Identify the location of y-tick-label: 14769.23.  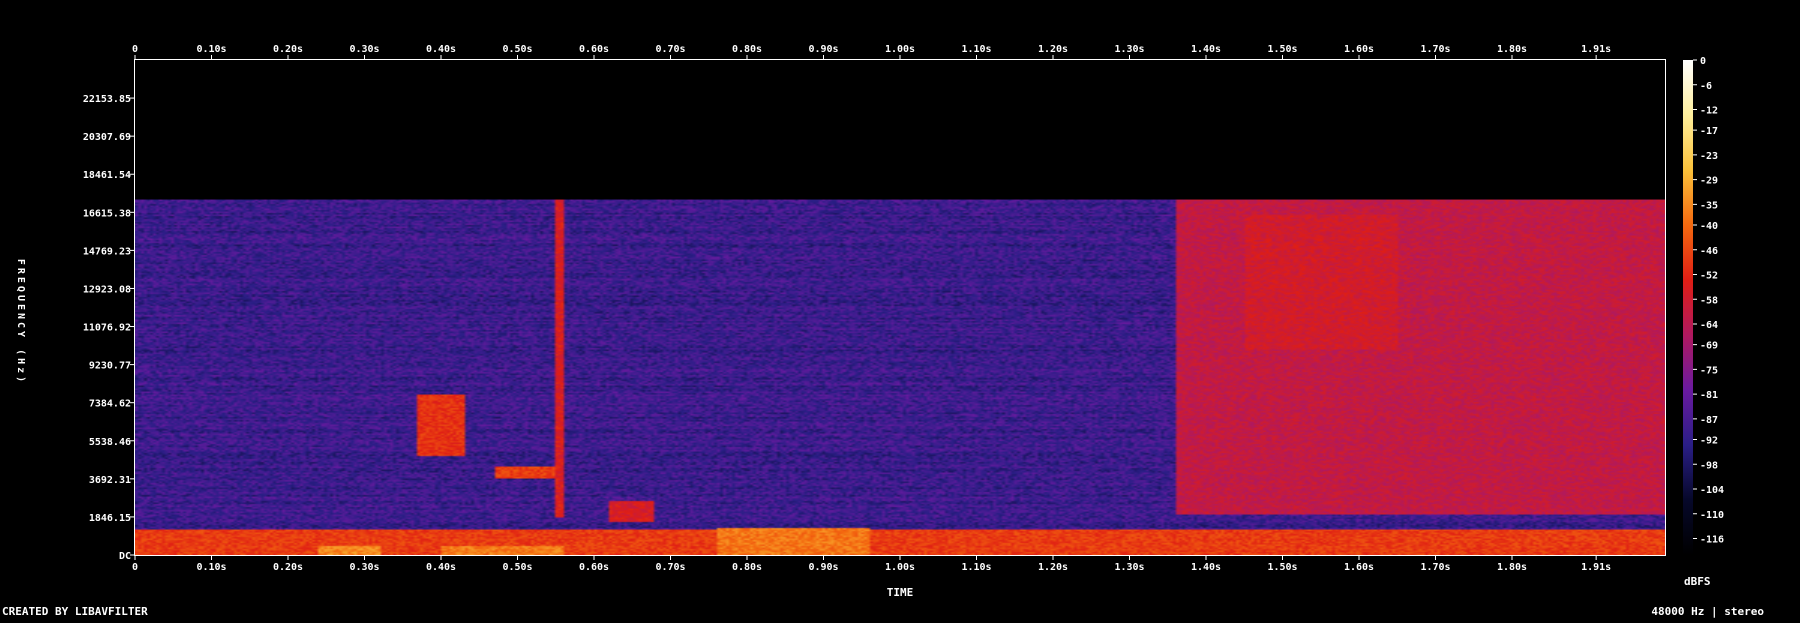
(107, 251).